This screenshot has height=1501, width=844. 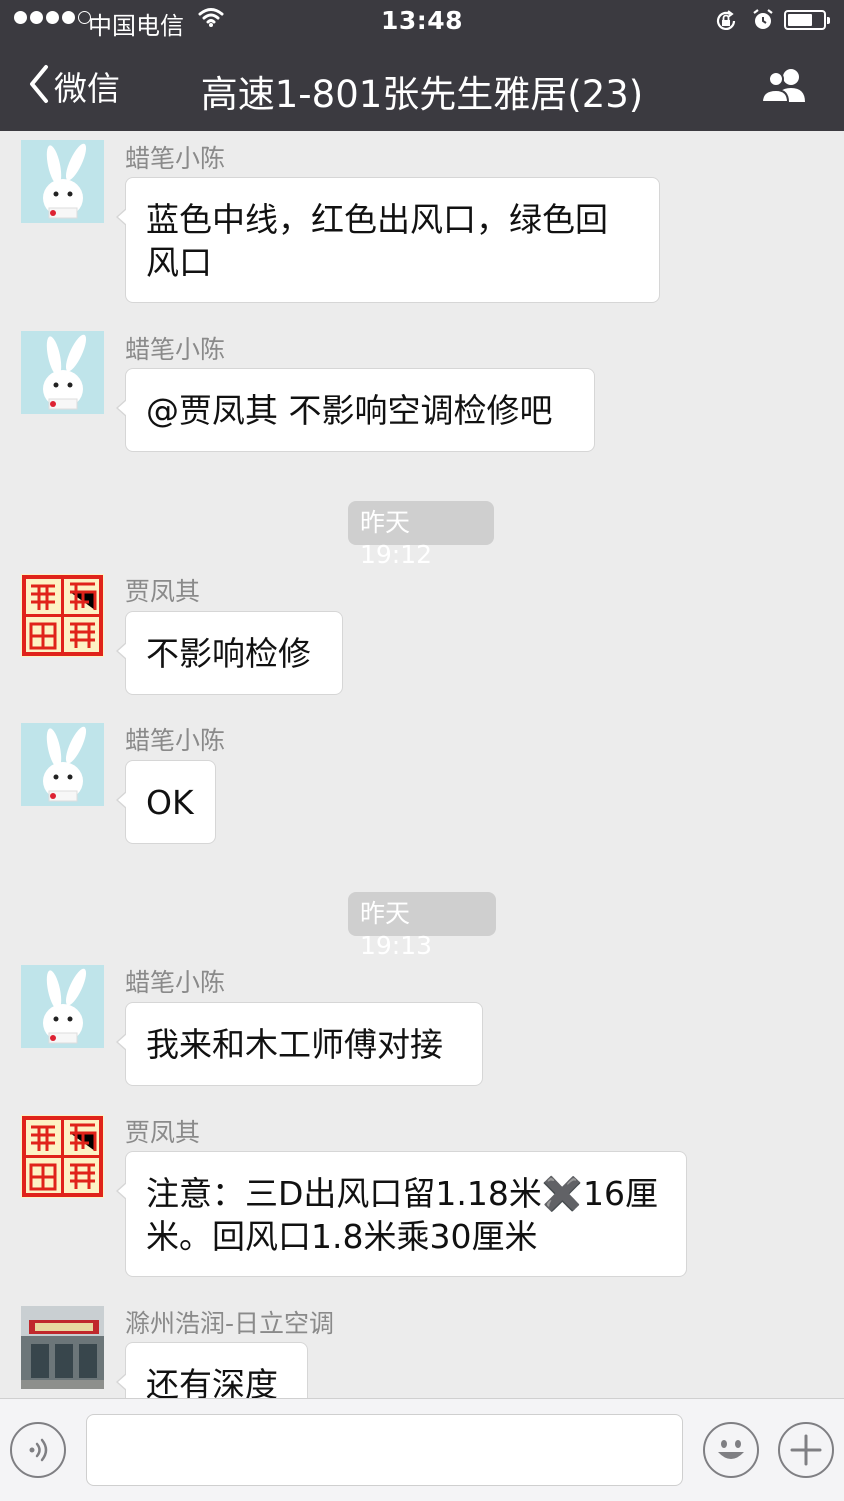 What do you see at coordinates (355, 410) in the screenshot?
I see `message-bubble: @贾凤其 不影响空调检修吧` at bounding box center [355, 410].